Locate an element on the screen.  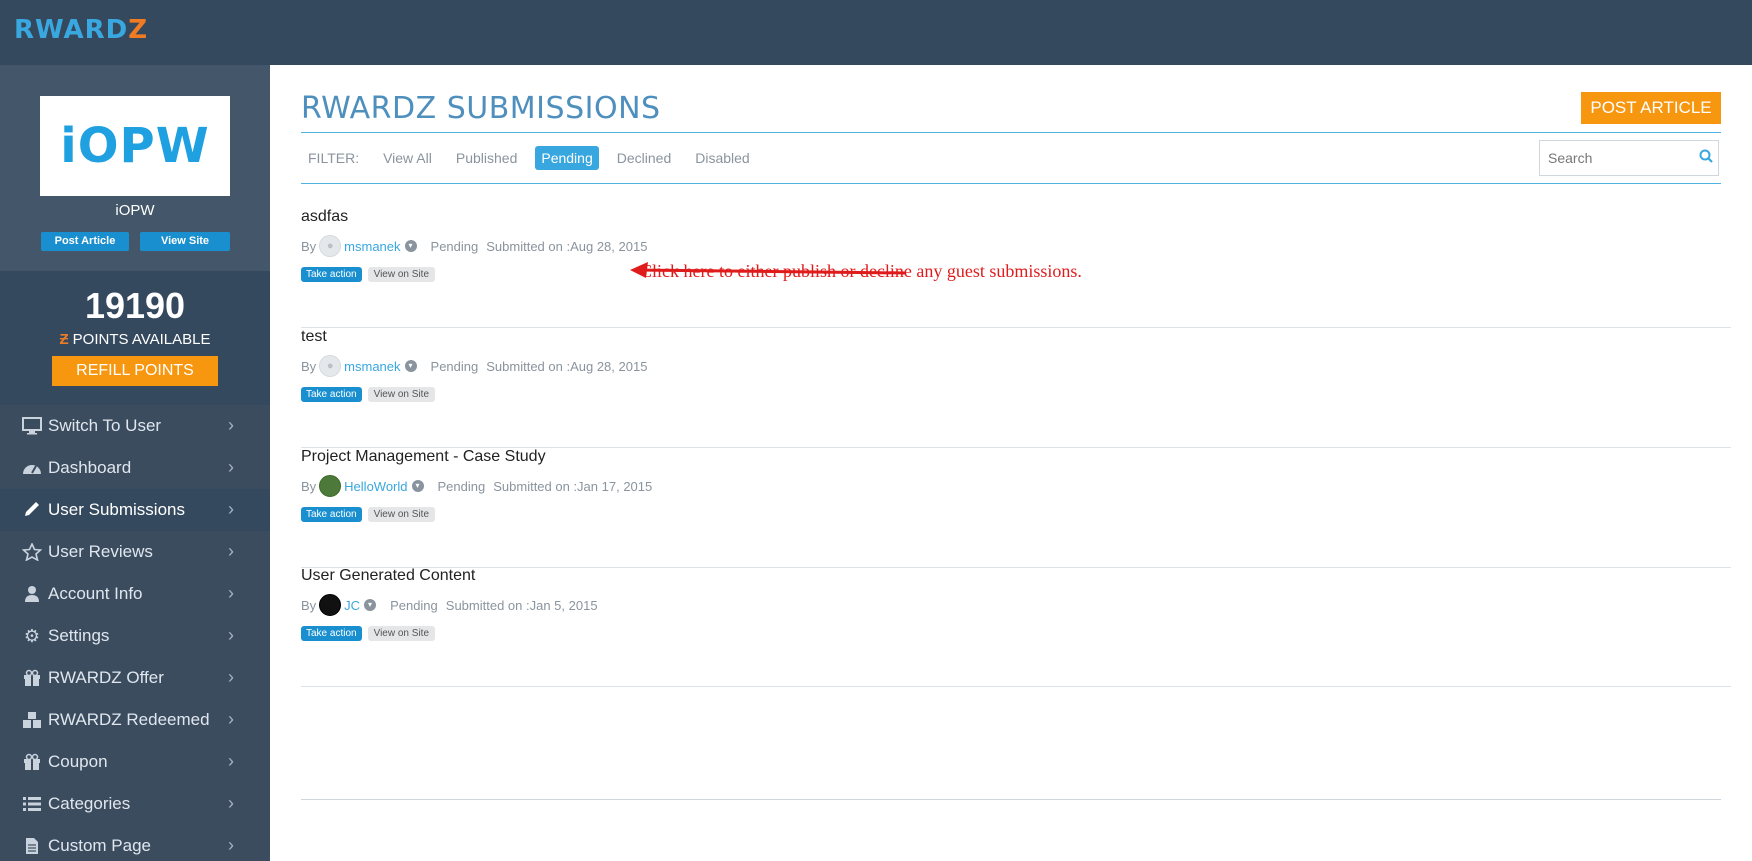
sidebar-item-switch-to-user: Switch To User › is located at coordinates (135, 426).